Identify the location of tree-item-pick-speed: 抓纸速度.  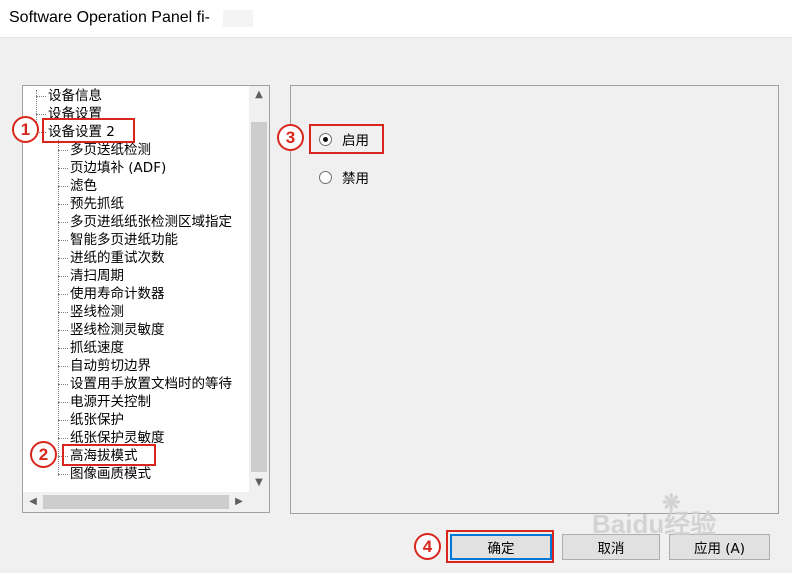
(97, 348).